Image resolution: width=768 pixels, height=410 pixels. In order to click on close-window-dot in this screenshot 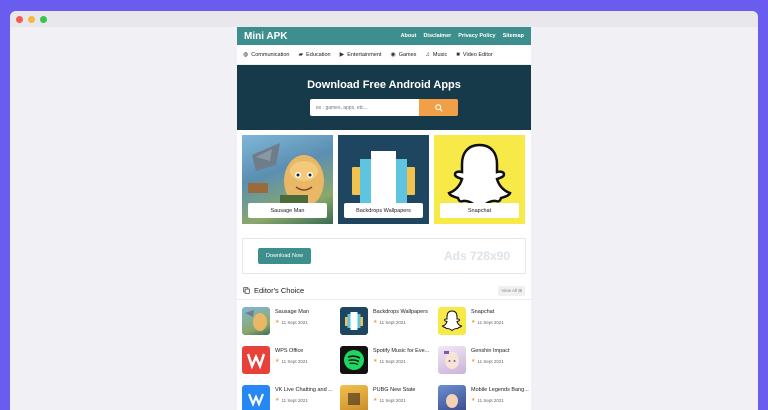, I will do `click(19, 19)`.